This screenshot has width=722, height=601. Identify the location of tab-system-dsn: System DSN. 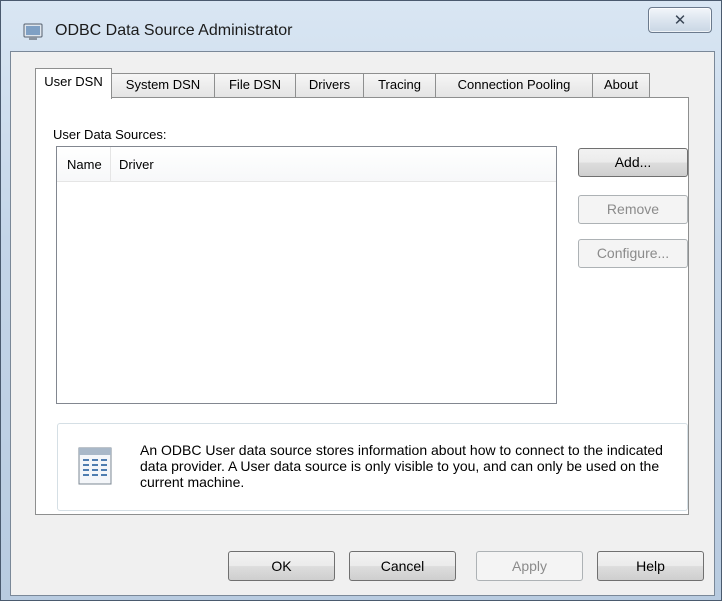
(163, 85).